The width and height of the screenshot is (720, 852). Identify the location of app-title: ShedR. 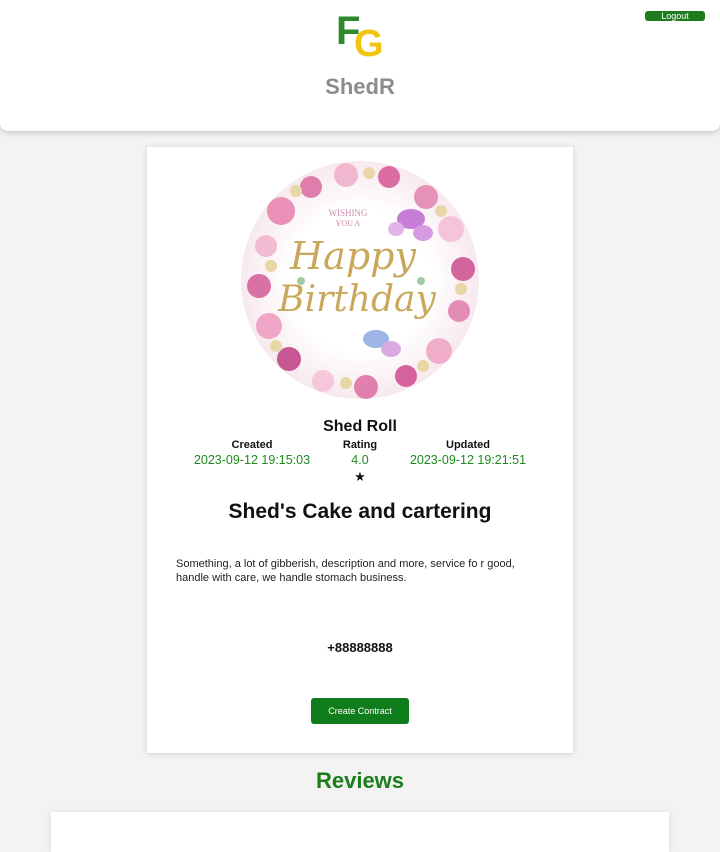
(360, 86).